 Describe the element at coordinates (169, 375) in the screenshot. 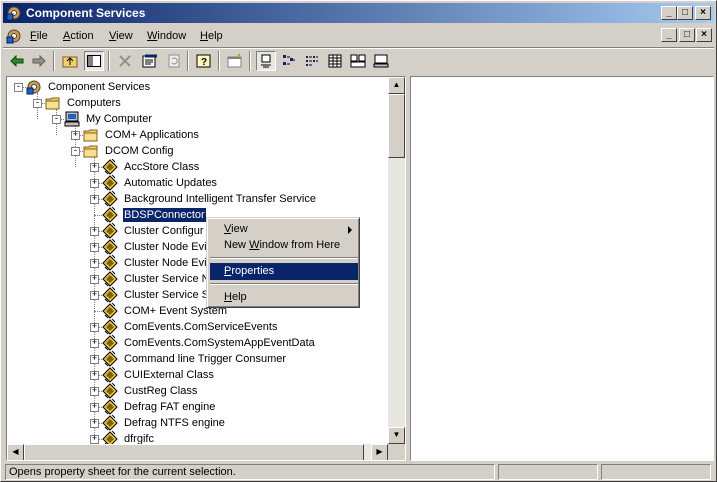

I see `tree-node-label: CUIExternal Class` at that location.